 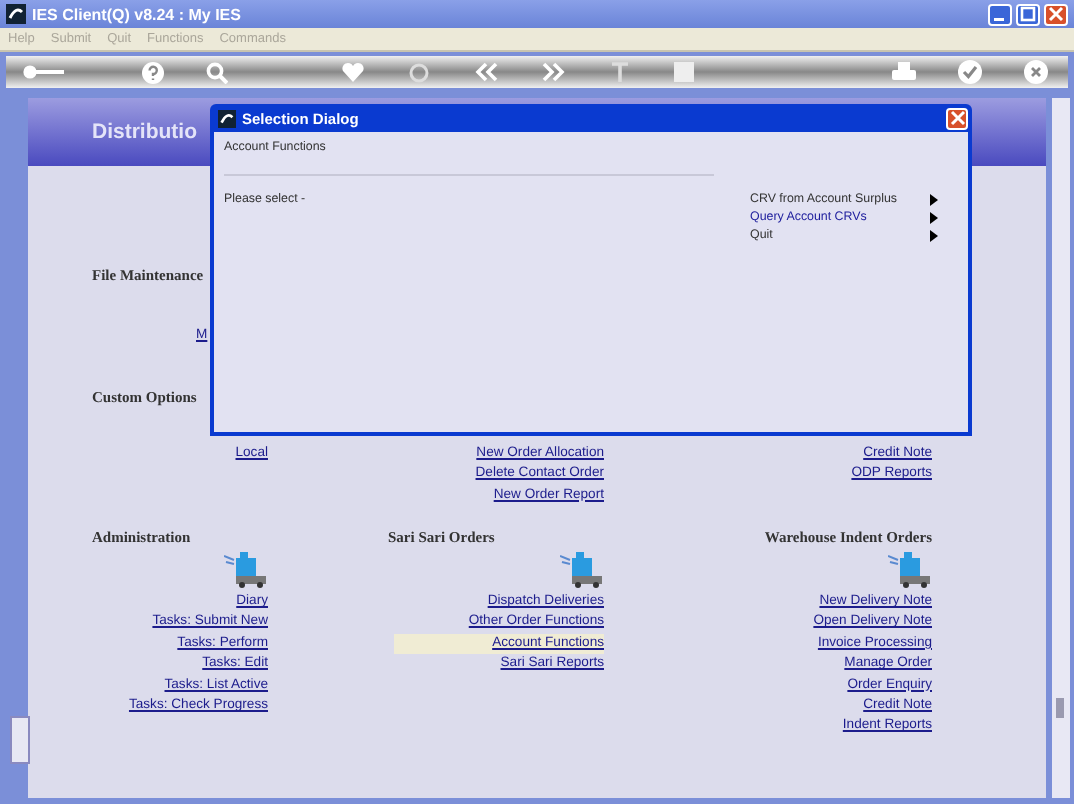 I want to click on rewind-icon, so click(x=485, y=72).